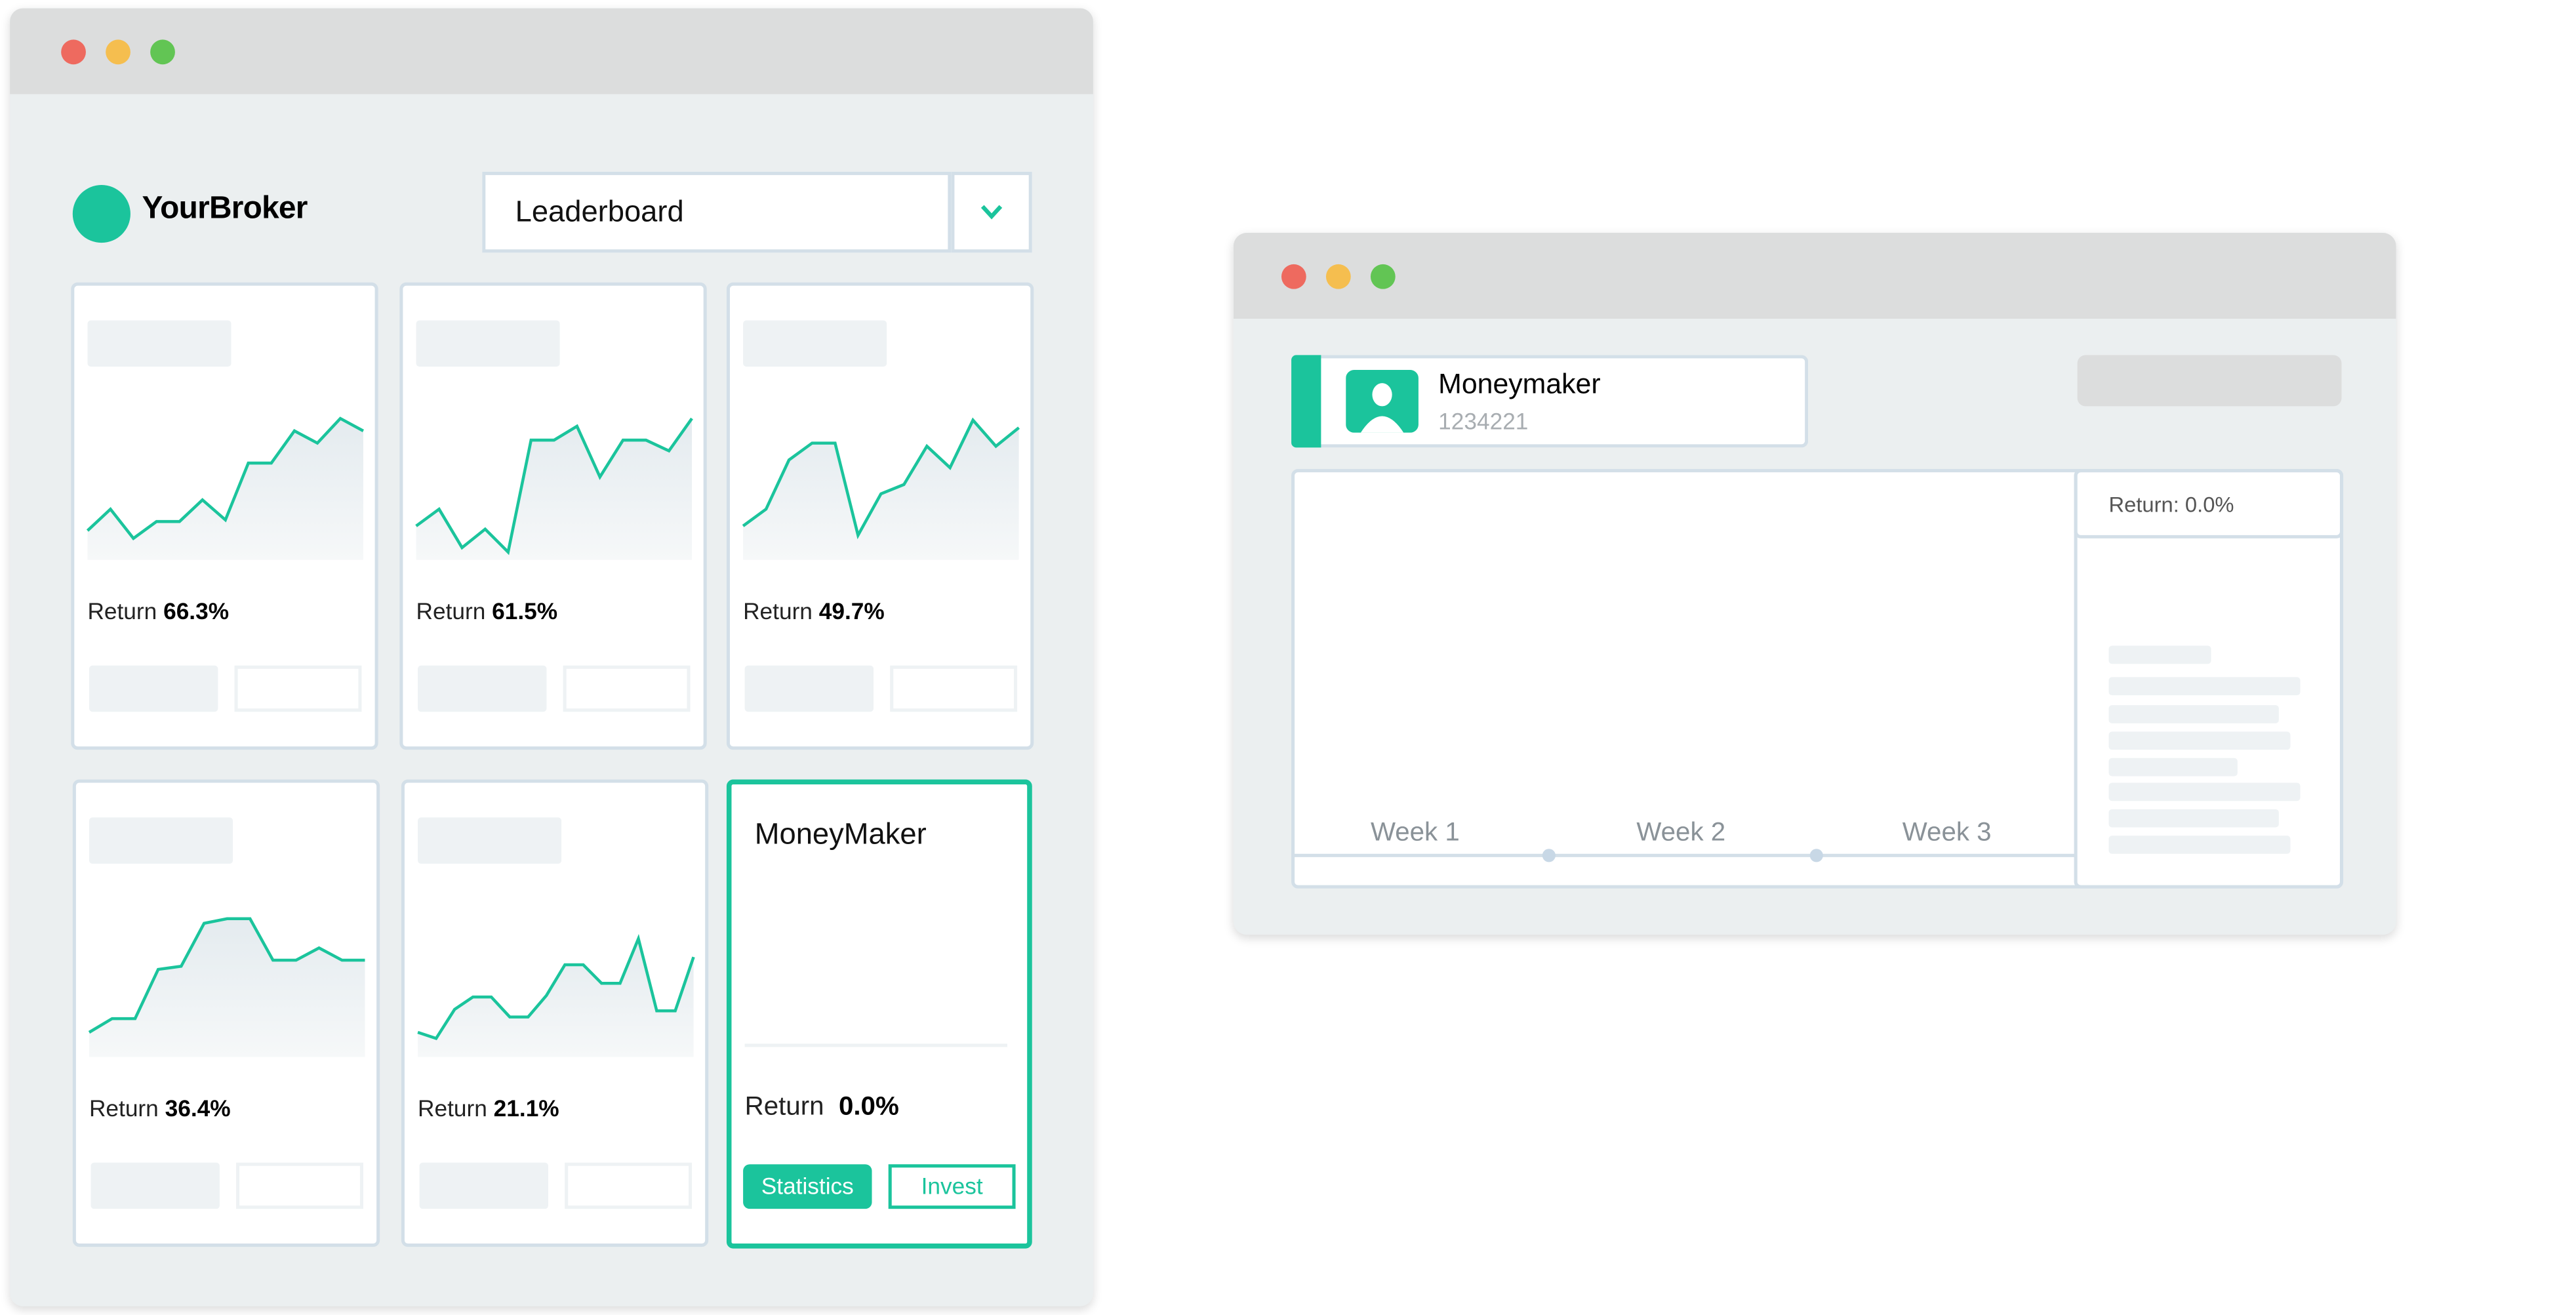 Image resolution: width=2576 pixels, height=1315 pixels. What do you see at coordinates (2171, 504) in the screenshot?
I see `return-summary: Return: 0.0%` at bounding box center [2171, 504].